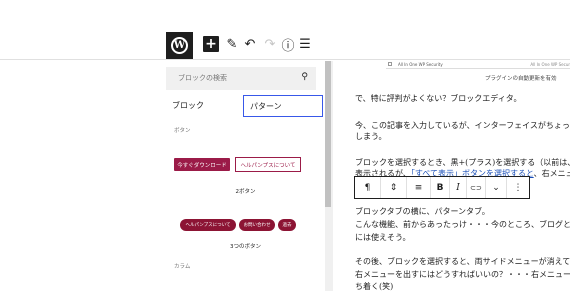  What do you see at coordinates (383, 237) in the screenshot?
I see `paragraph-block: には使えそう。` at bounding box center [383, 237].